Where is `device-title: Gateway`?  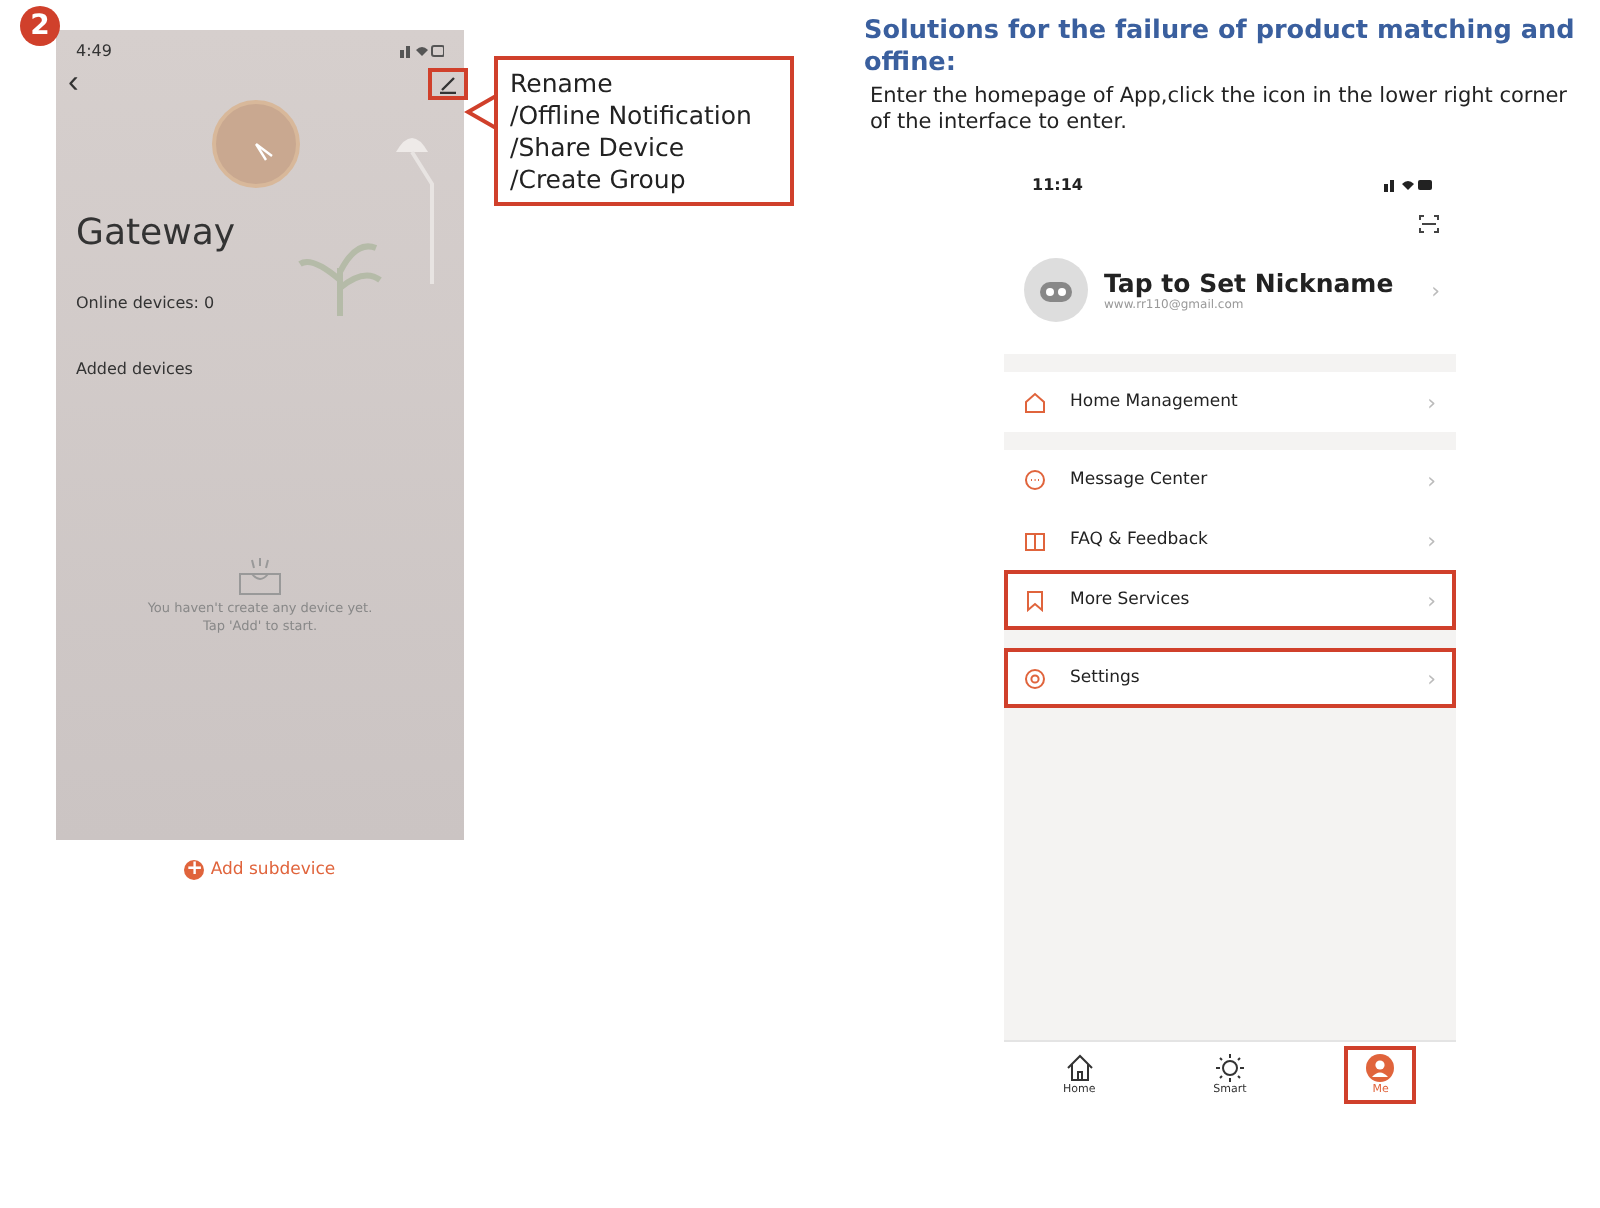 device-title: Gateway is located at coordinates (156, 232).